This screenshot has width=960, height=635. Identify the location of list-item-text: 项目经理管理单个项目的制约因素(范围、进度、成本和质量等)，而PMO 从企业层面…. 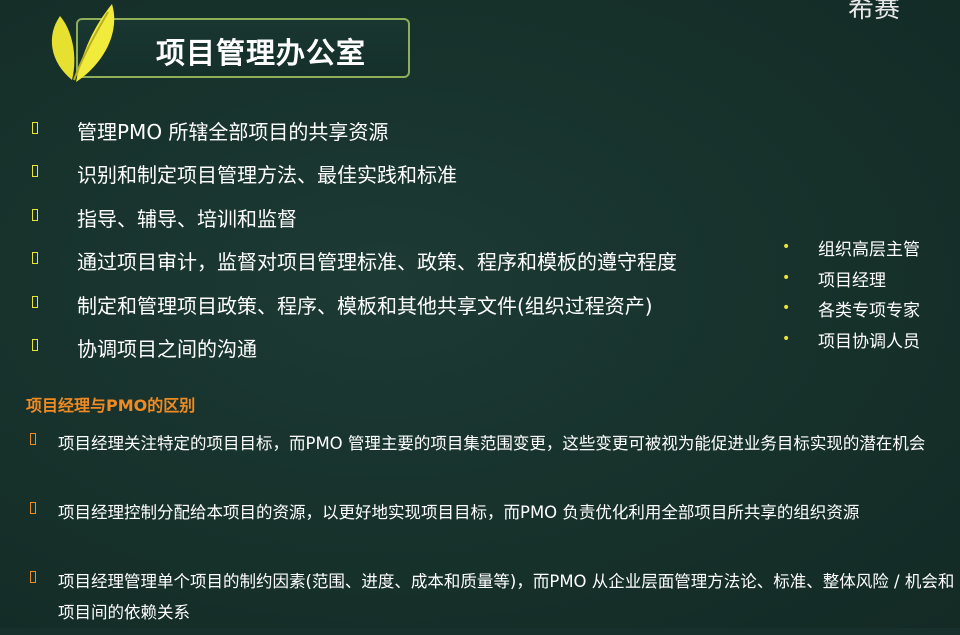
(506, 597).